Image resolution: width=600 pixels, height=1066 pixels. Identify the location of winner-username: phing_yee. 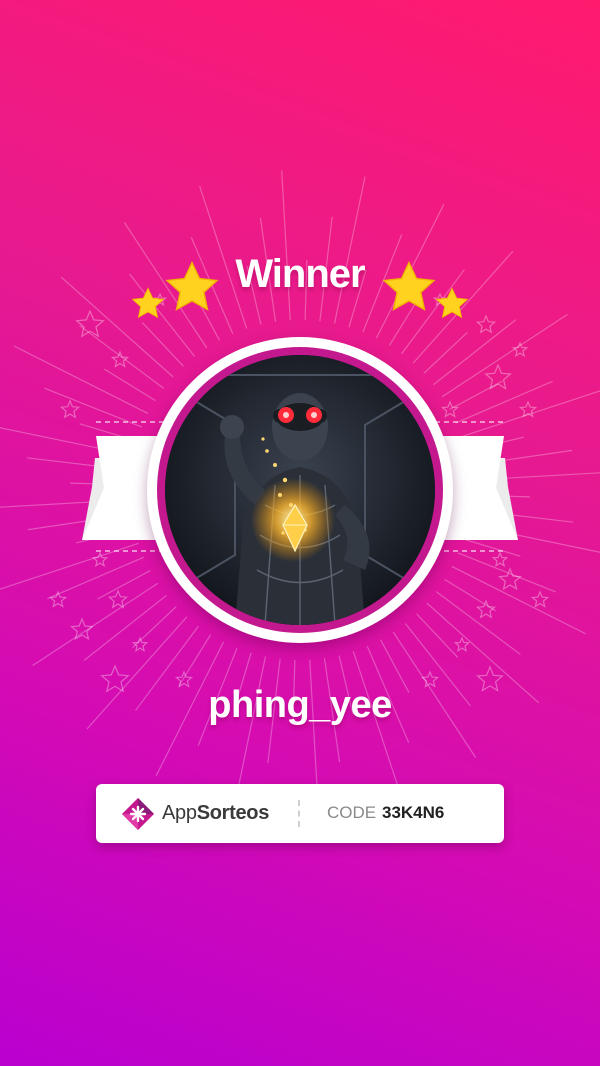
(300, 705).